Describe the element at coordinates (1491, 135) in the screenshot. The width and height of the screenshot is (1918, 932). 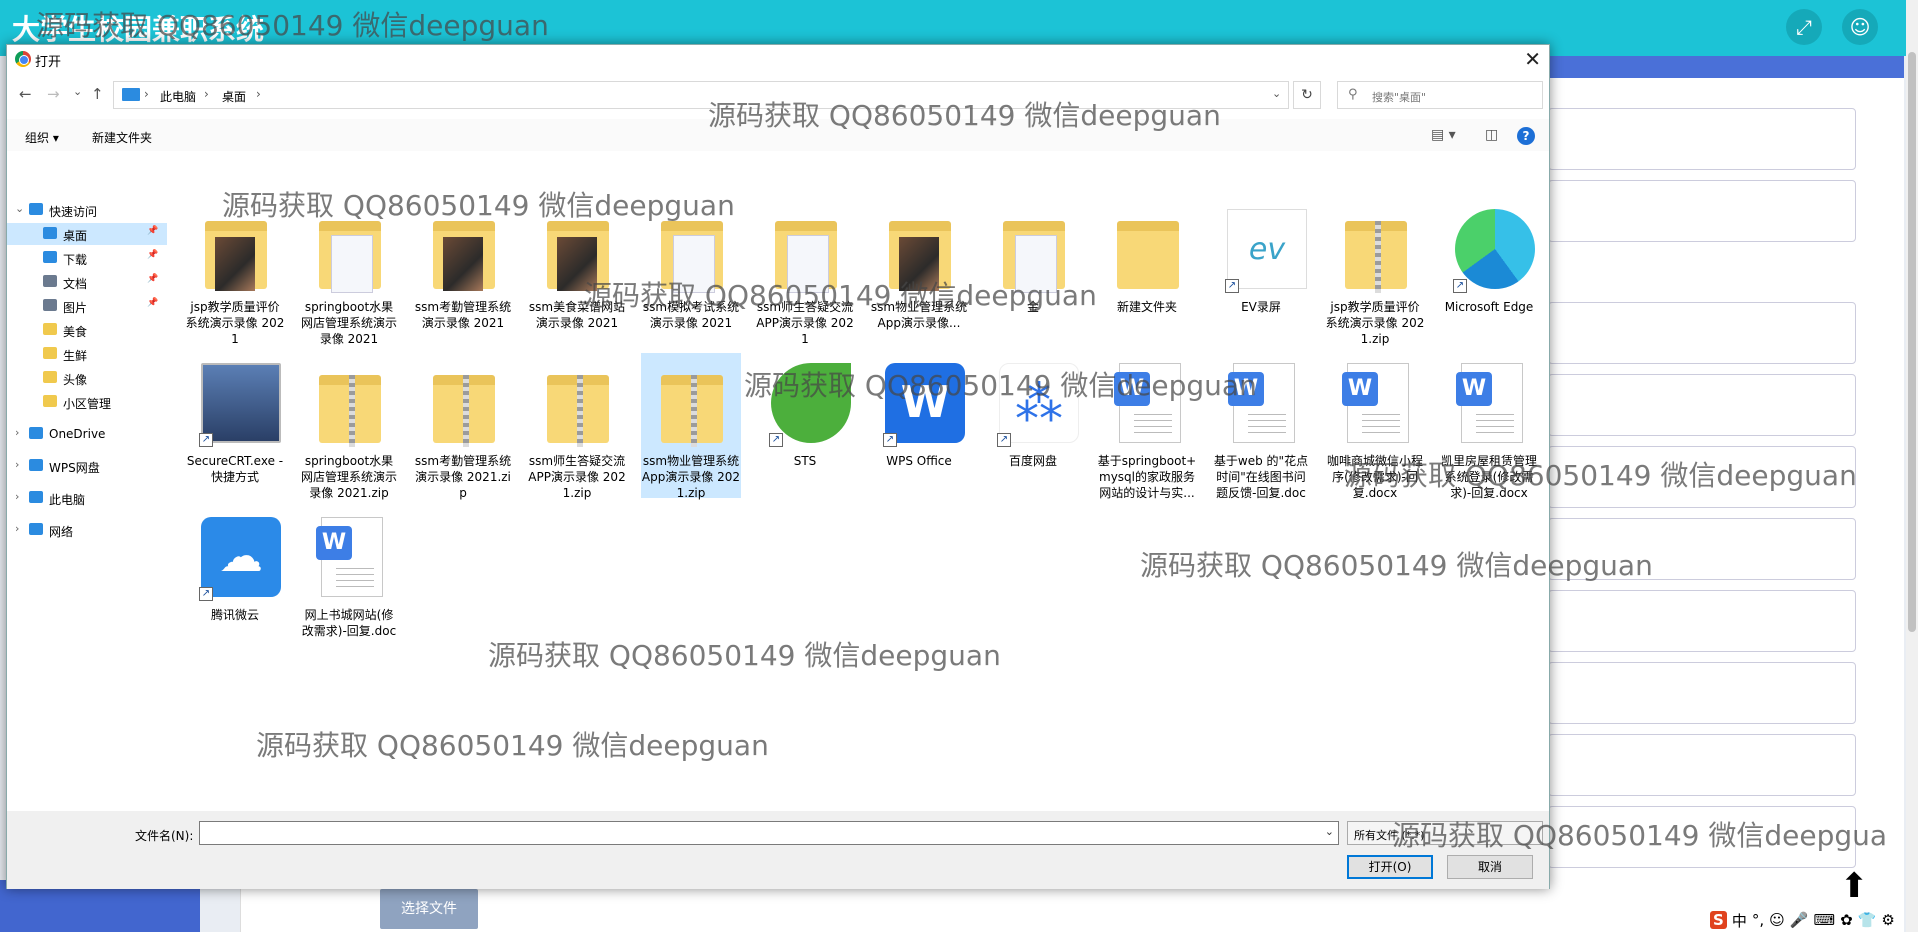
I see `preview-pane-icon: ◫` at that location.